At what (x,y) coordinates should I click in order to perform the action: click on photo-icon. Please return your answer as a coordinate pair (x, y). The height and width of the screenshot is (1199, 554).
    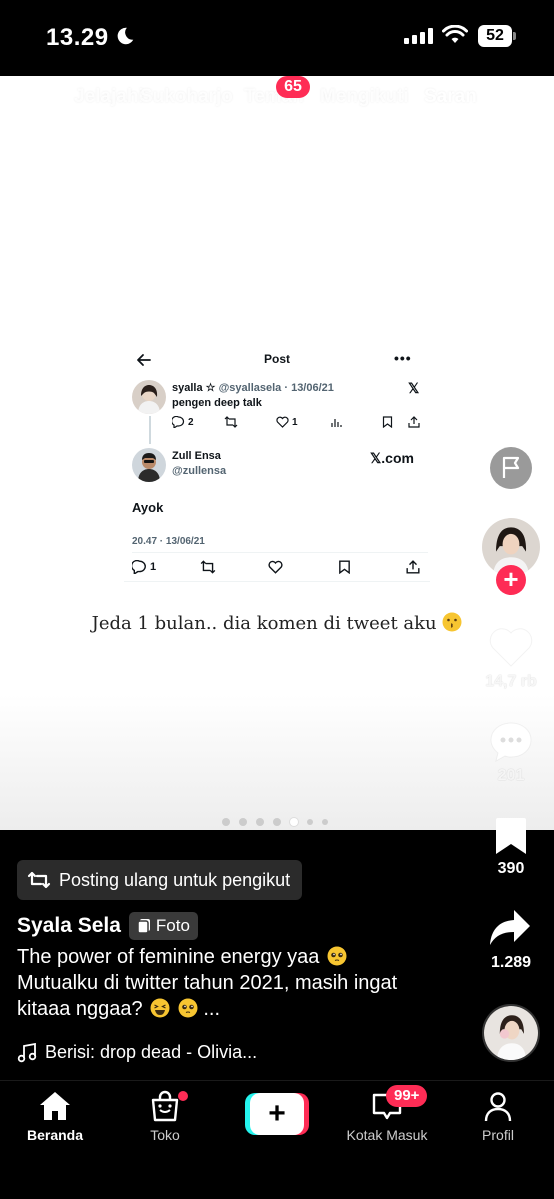
    Looking at the image, I should click on (143, 926).